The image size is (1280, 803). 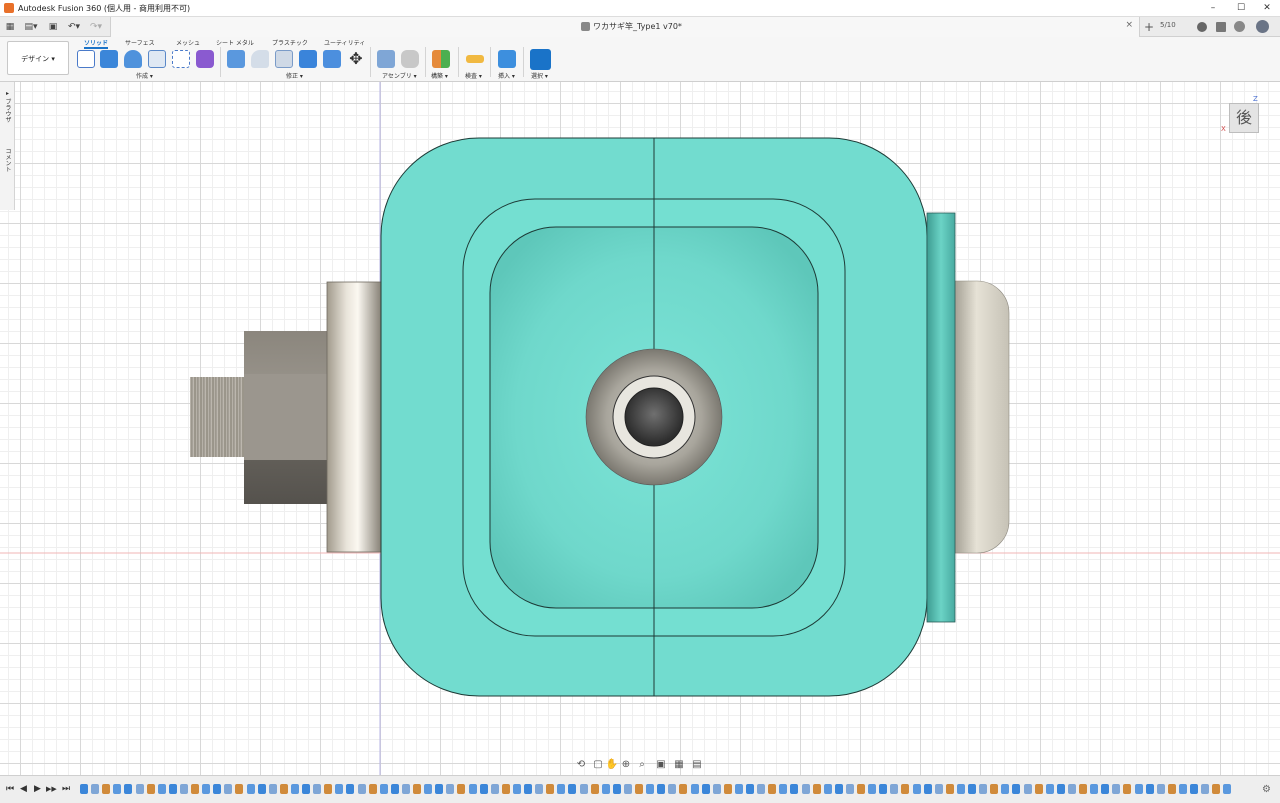 I want to click on timeline-prev-button: ◀, so click(x=23, y=789).